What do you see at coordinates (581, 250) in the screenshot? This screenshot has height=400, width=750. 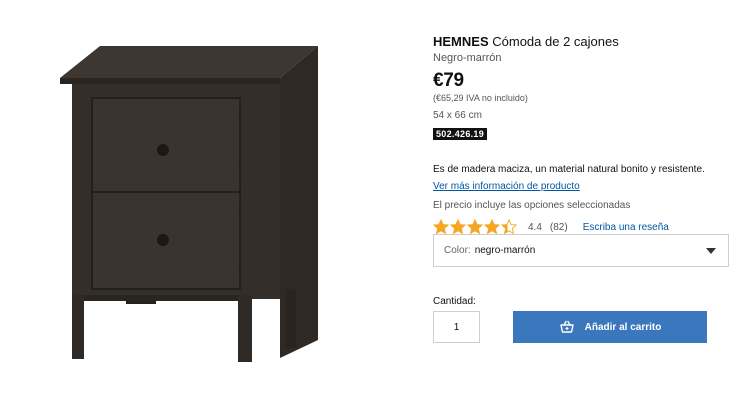 I see `color-selector: Color: negro-marrón` at bounding box center [581, 250].